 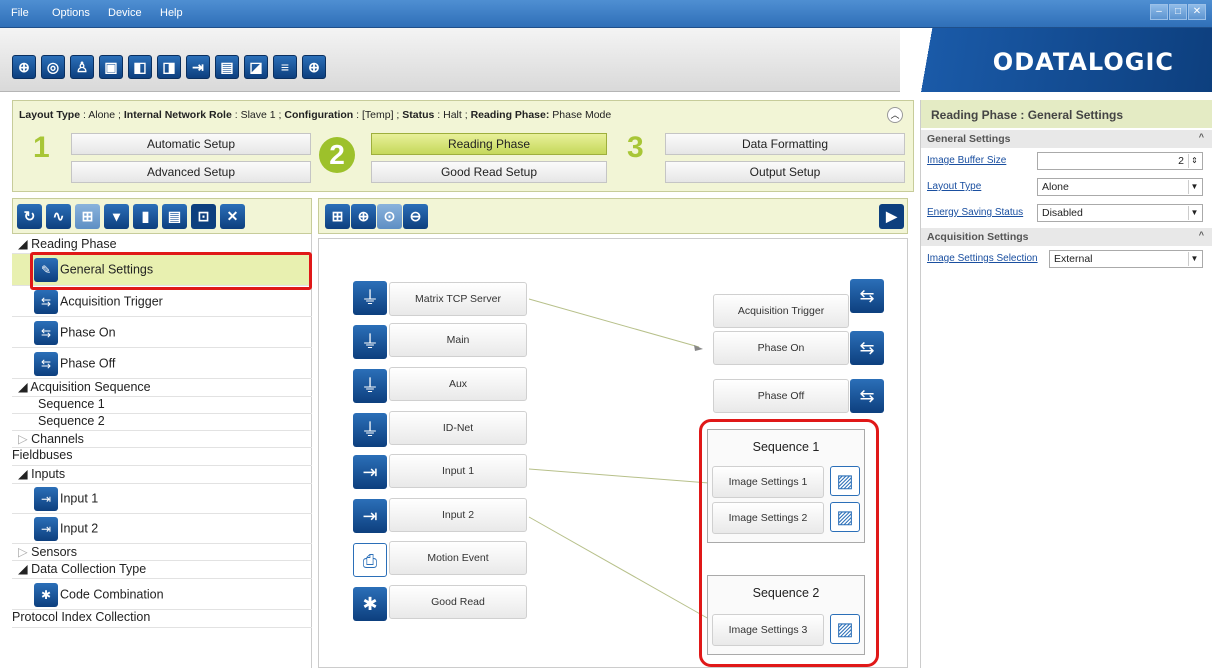 I want to click on output-setup-button: Output Setup, so click(x=785, y=172).